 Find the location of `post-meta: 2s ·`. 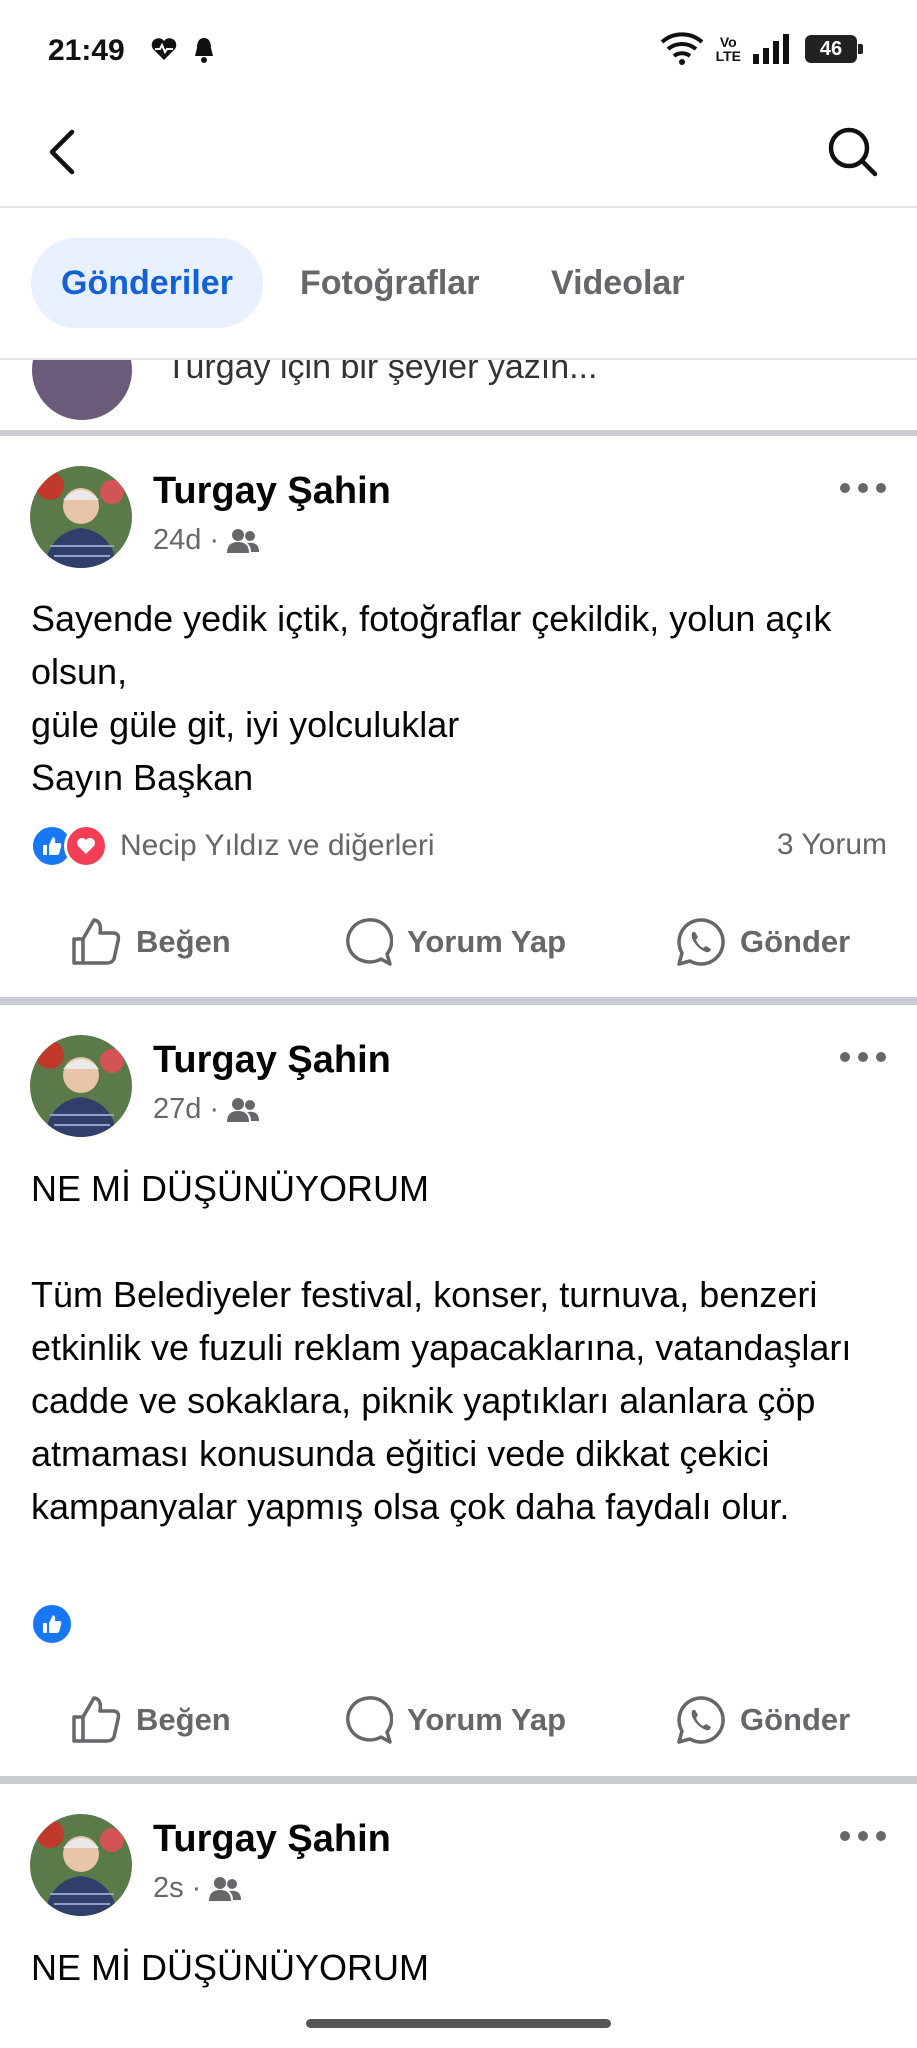

post-meta: 2s · is located at coordinates (197, 1888).